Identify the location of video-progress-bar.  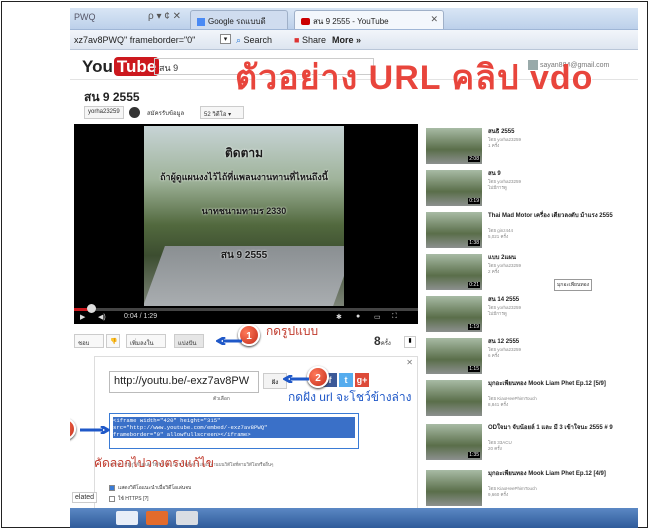
(246, 309).